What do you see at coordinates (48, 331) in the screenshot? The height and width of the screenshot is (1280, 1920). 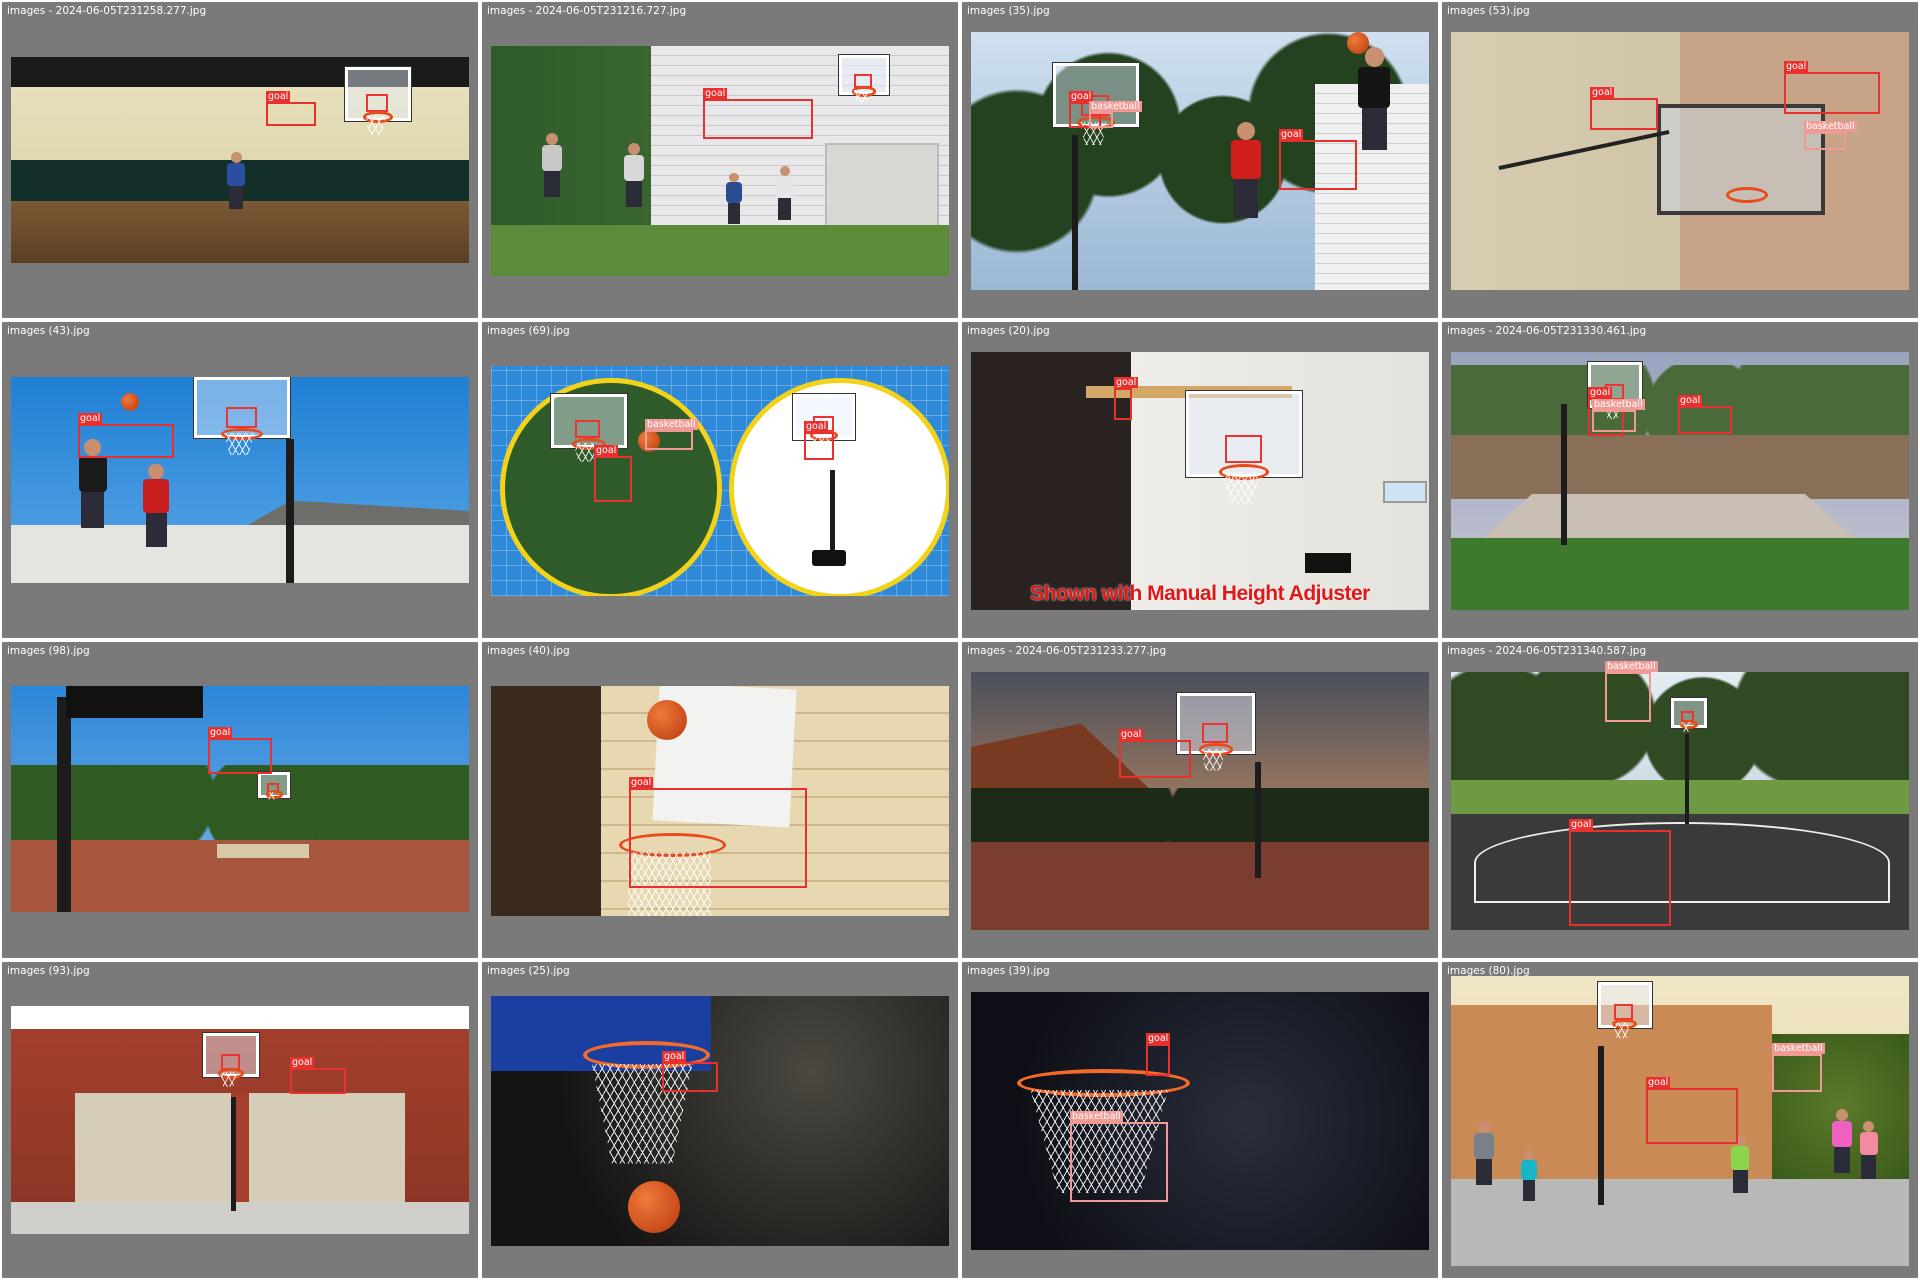 I see `image-filename-label: images (43).jpg` at bounding box center [48, 331].